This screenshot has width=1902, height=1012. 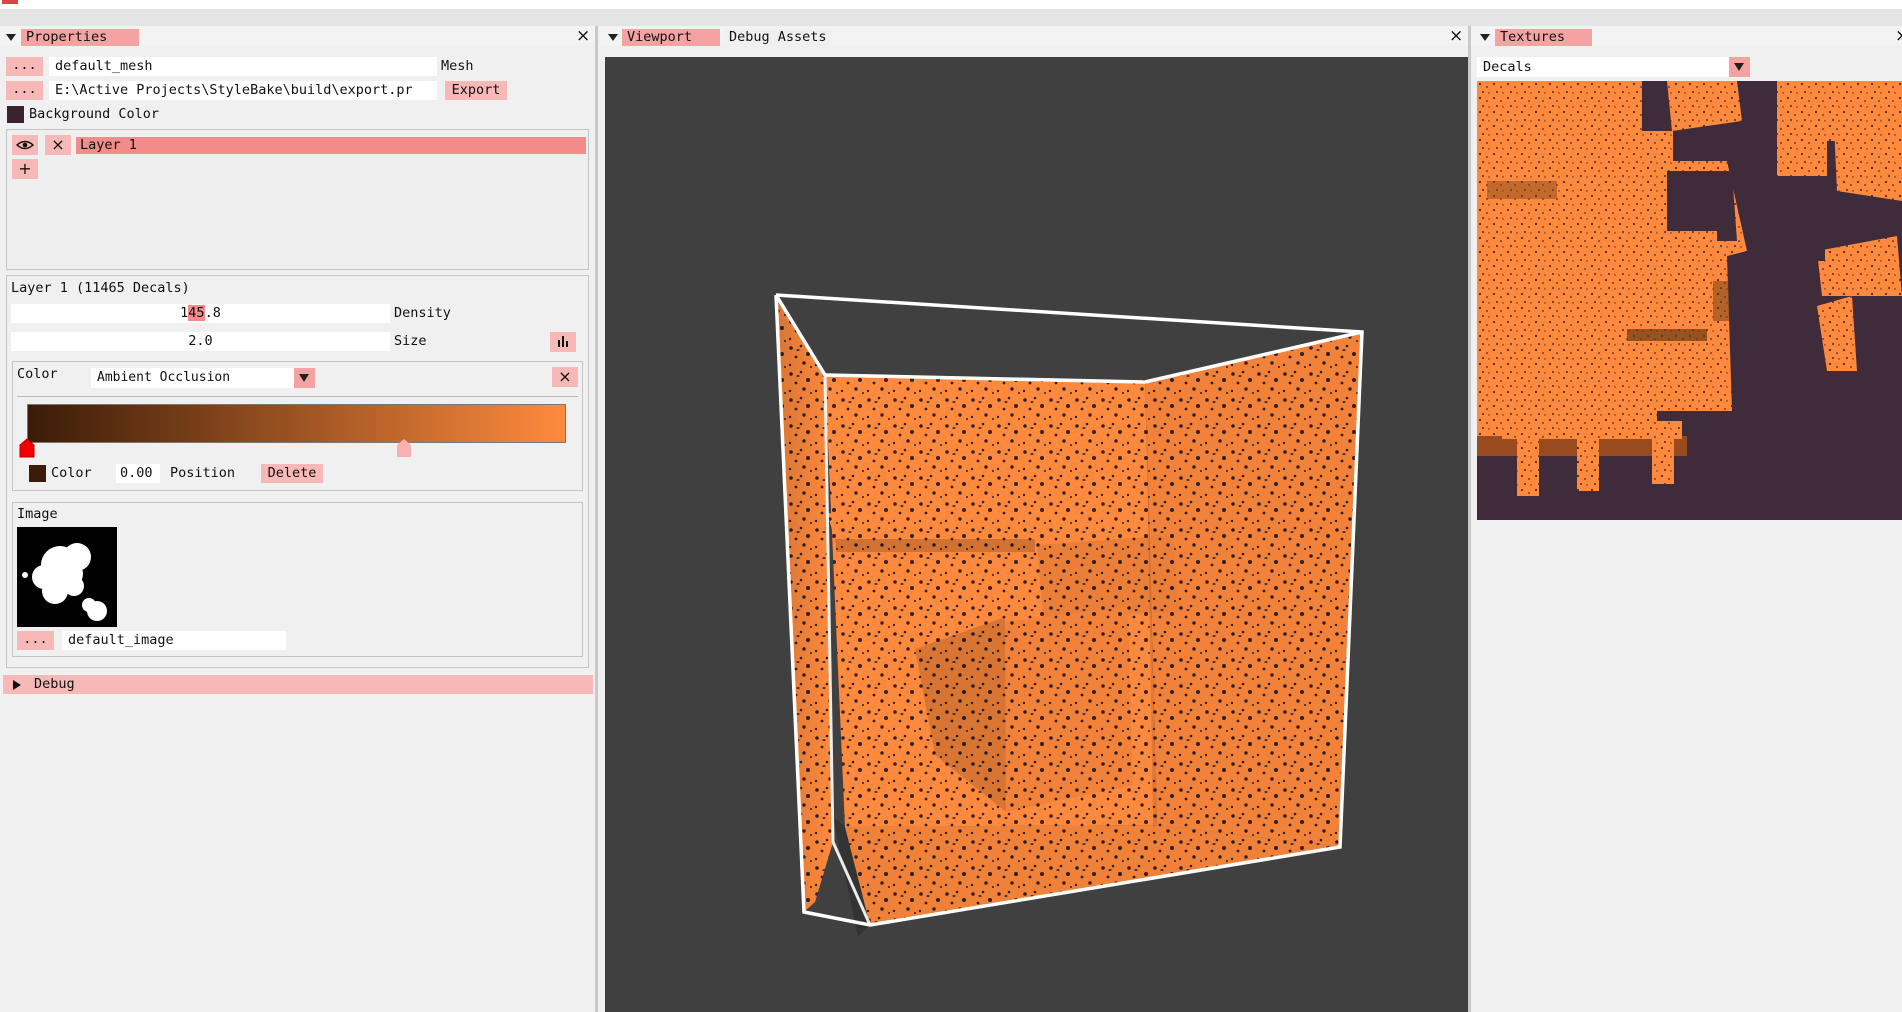 What do you see at coordinates (476, 90) in the screenshot?
I see `export-button: Export` at bounding box center [476, 90].